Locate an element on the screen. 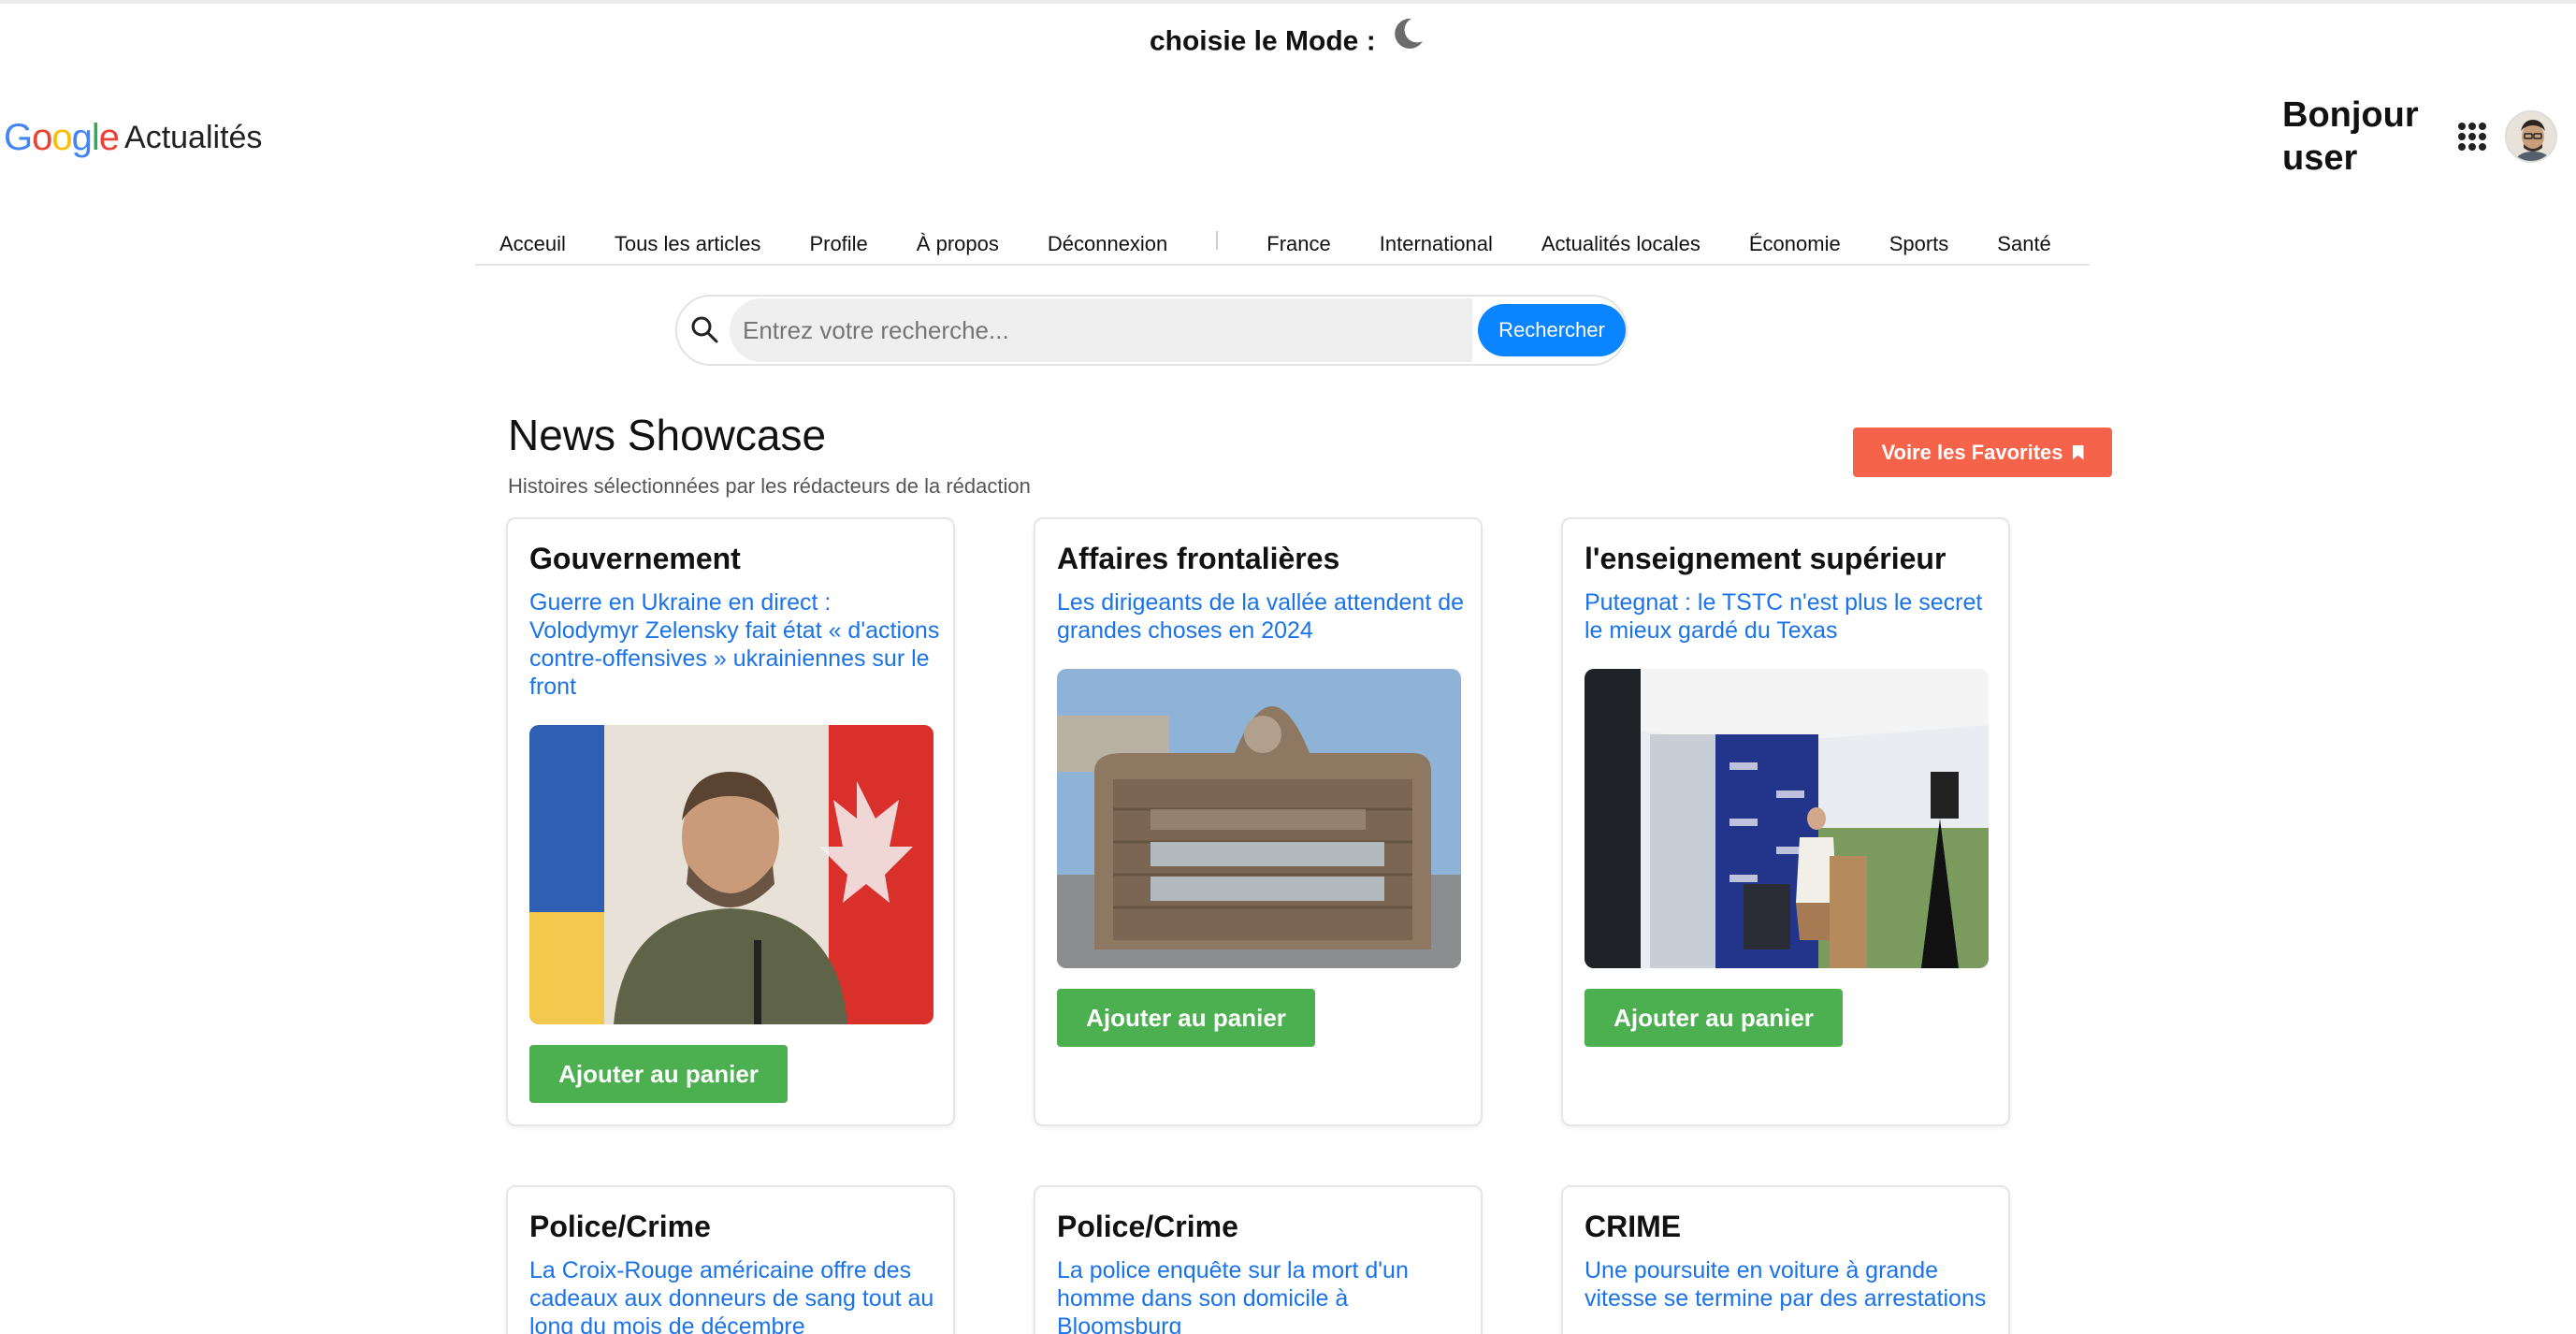  nav-topic-actualites-locales: Actualités locales is located at coordinates (1621, 244).